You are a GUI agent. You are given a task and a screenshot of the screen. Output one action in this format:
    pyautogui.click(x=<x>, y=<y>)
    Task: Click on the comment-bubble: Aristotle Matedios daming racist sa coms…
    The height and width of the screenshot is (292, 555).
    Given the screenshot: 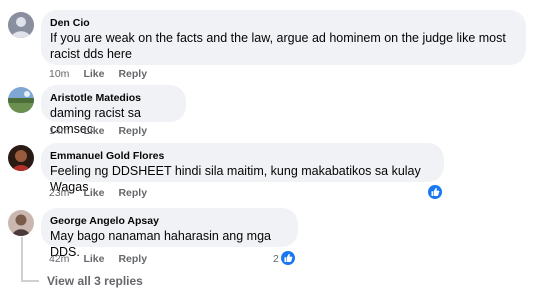 What is the action you would take?
    pyautogui.click(x=113, y=110)
    